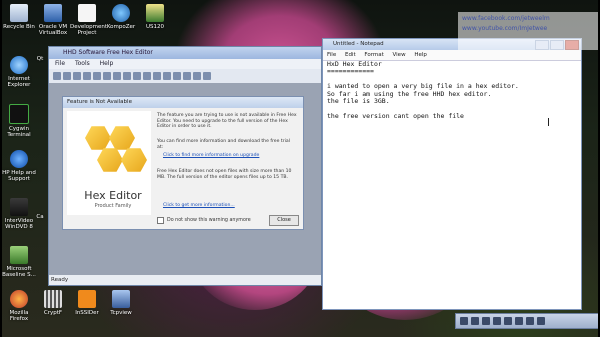 This screenshot has height=337, width=600. Describe the element at coordinates (67, 76) in the screenshot. I see `open-file-icon` at that location.